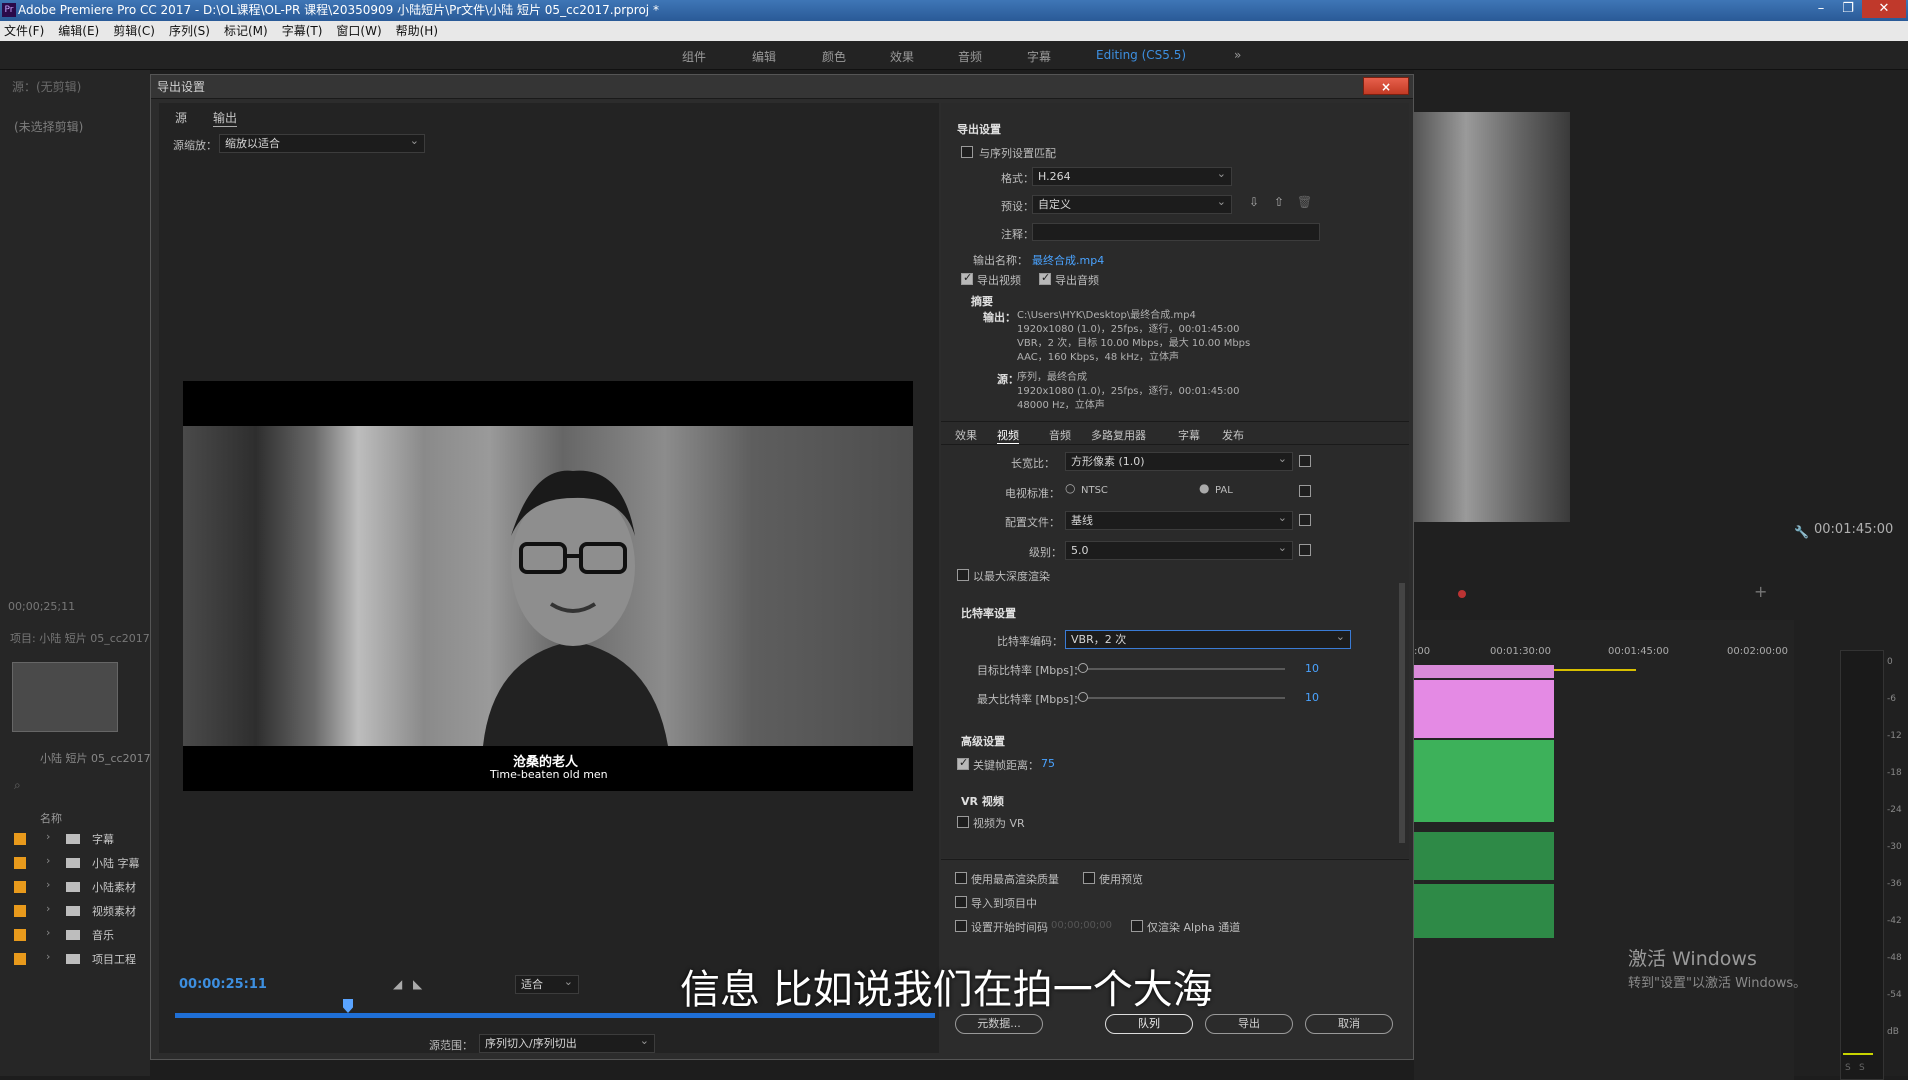 Image resolution: width=1908 pixels, height=1080 pixels. What do you see at coordinates (348, 1006) in the screenshot?
I see `playhead-icon` at bounding box center [348, 1006].